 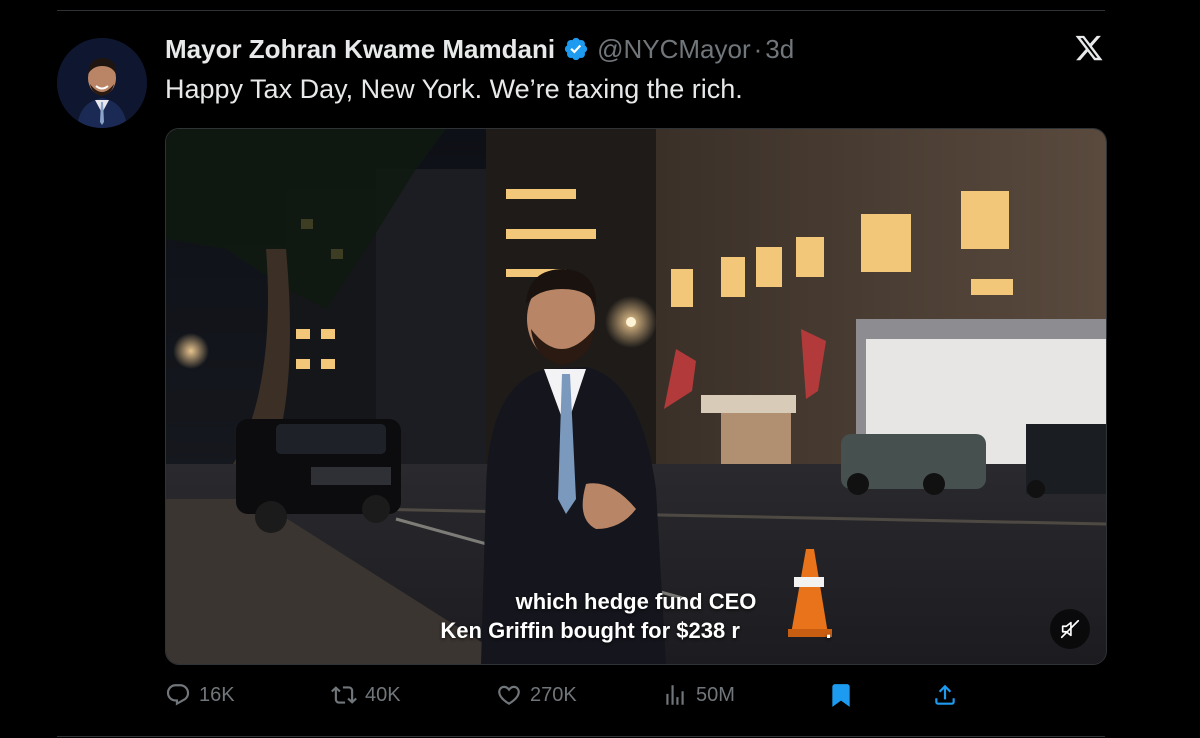 What do you see at coordinates (581, 736) in the screenshot?
I see `bottom-divider` at bounding box center [581, 736].